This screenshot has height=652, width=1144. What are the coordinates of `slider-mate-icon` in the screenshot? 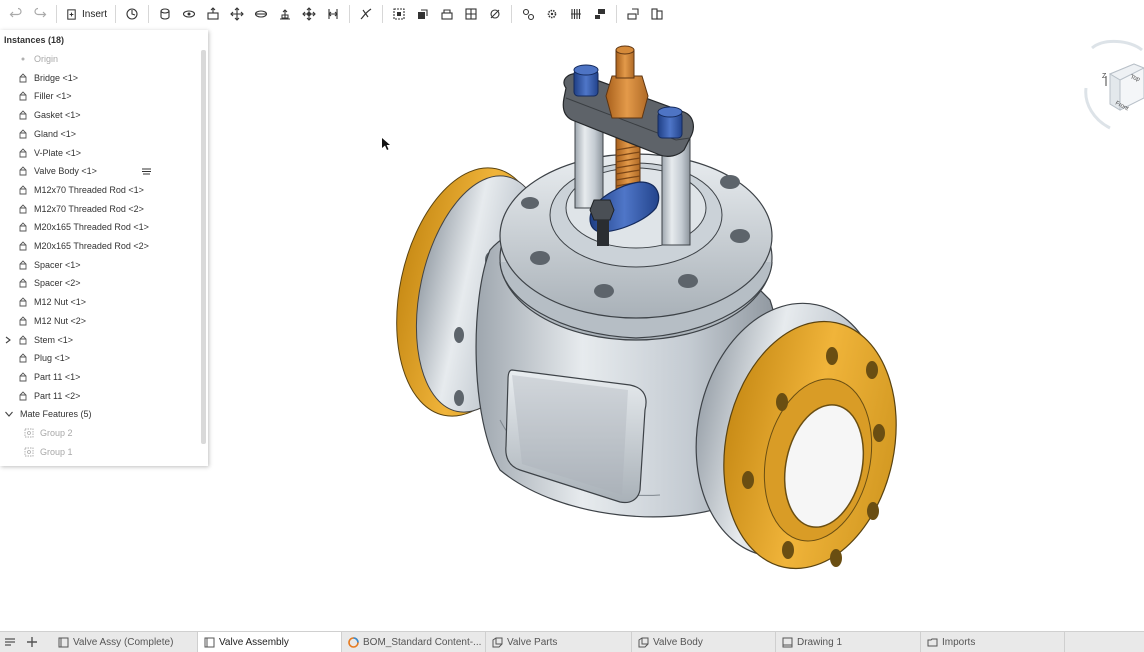 It's located at (213, 14).